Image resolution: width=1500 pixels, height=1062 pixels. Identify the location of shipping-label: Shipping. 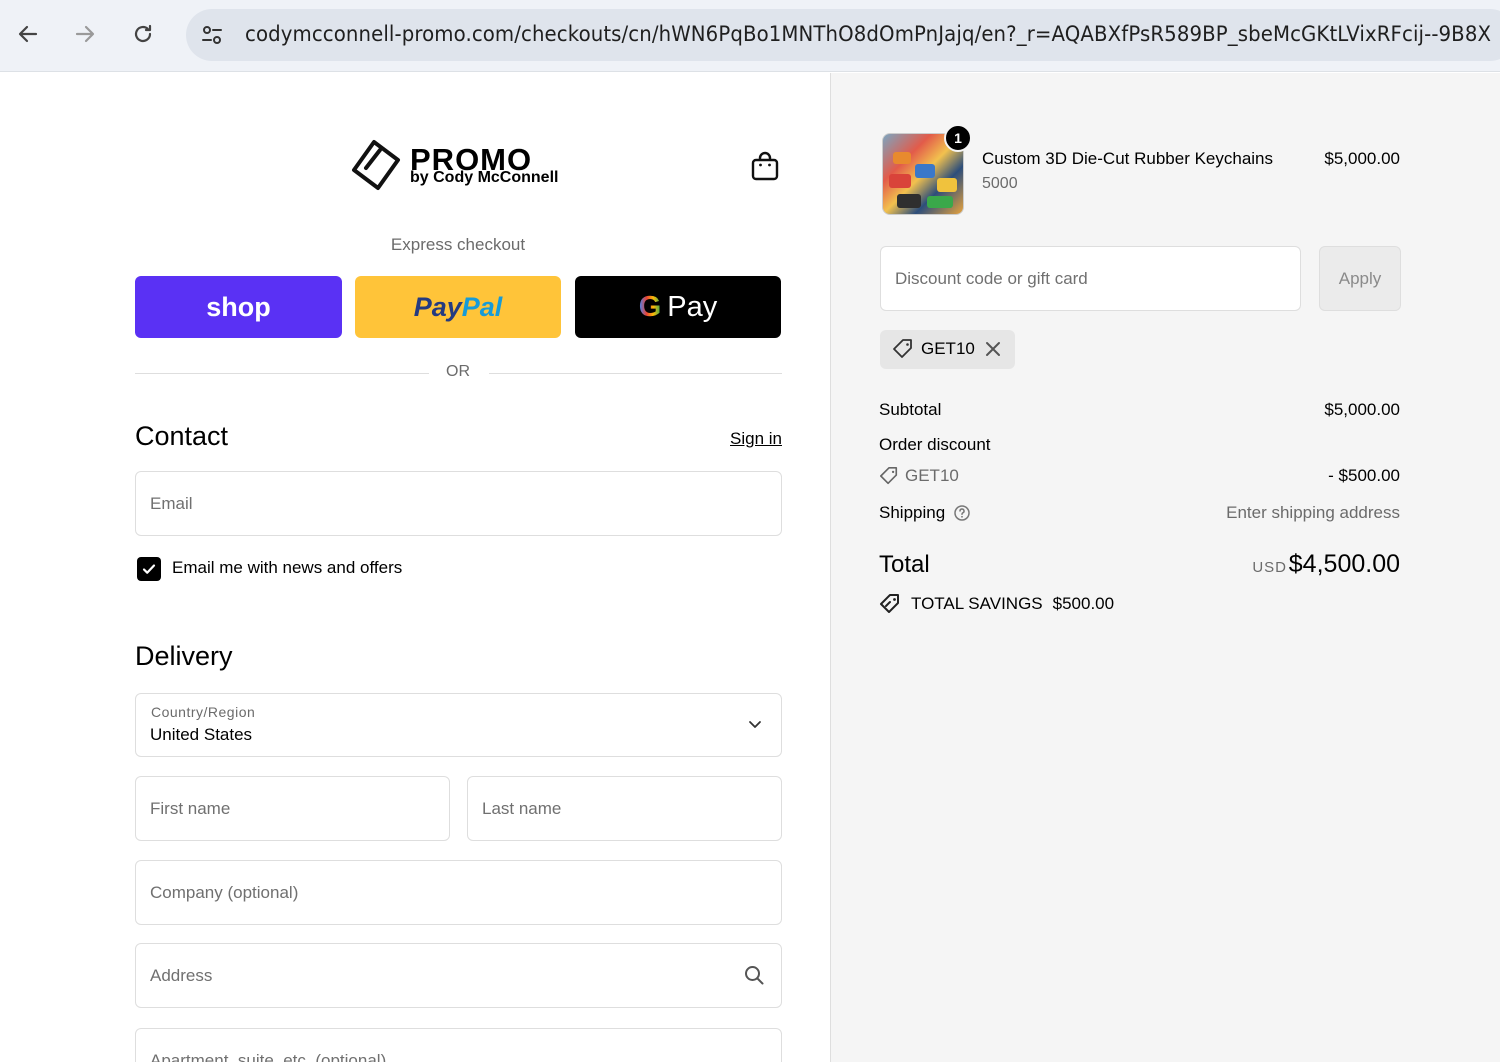
(912, 512).